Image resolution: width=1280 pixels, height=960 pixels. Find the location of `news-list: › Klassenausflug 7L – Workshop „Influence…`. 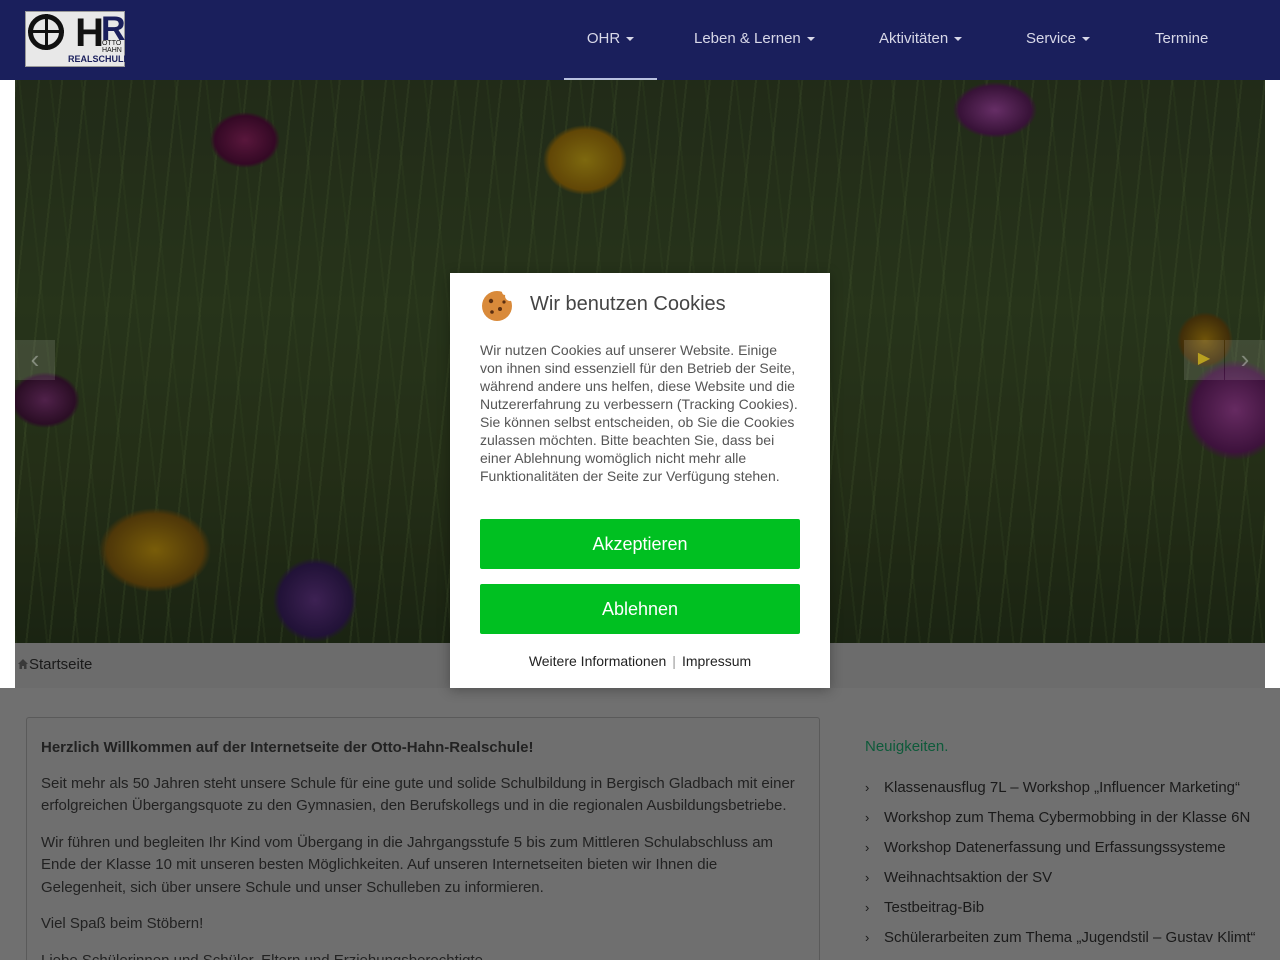

news-list: › Klassenausflug 7L – Workshop „Influence… is located at coordinates (1065, 863).